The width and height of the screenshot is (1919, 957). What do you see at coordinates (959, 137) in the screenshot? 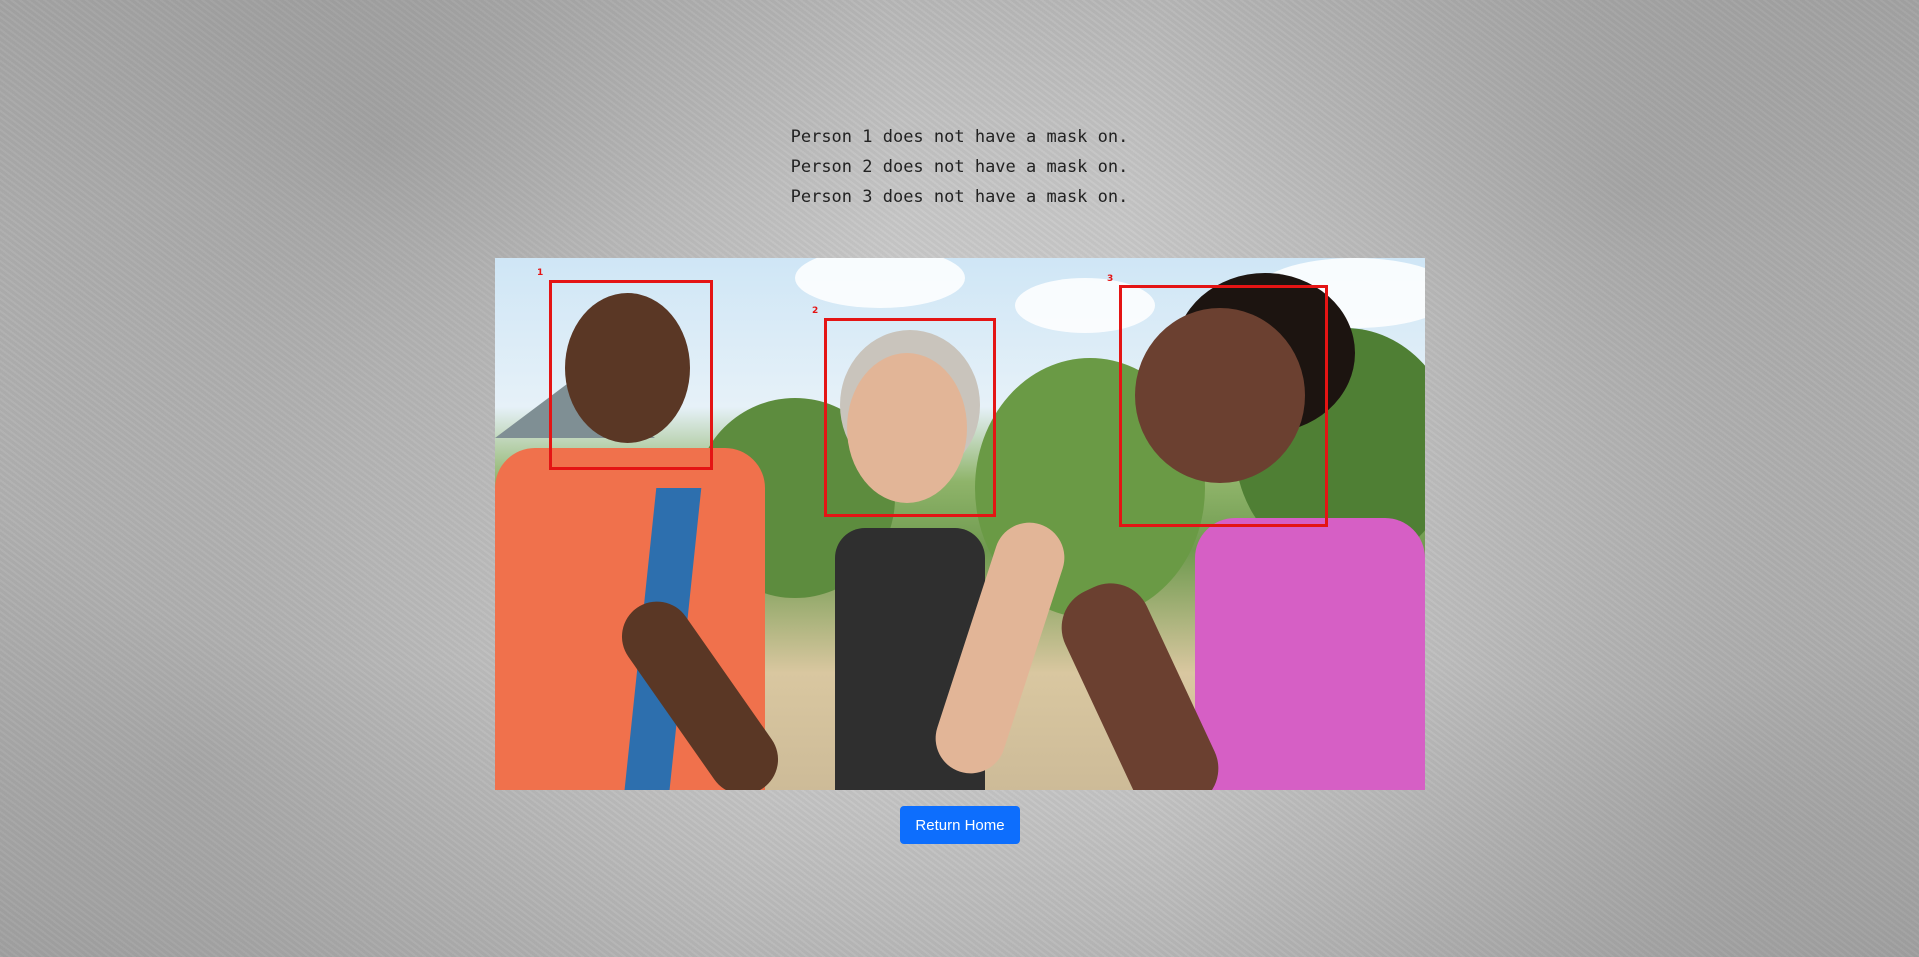
I see `result-line: Person 1 does not have a mask on.` at bounding box center [959, 137].